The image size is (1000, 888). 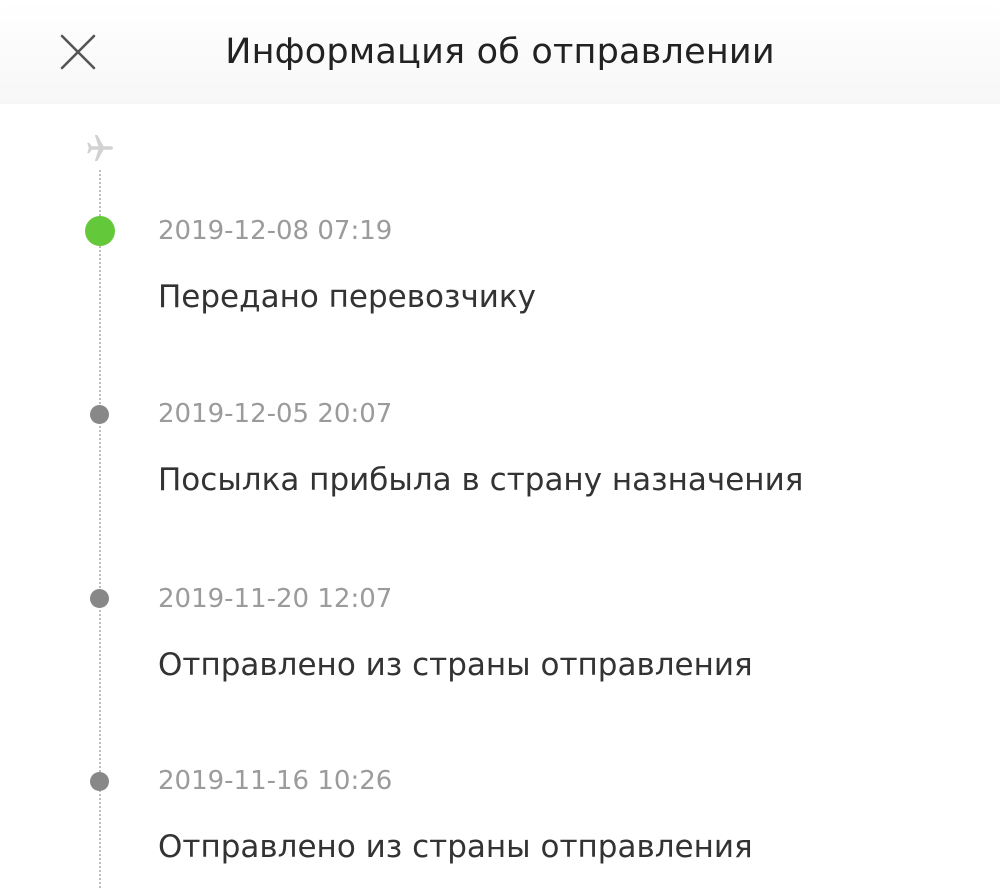 I want to click on page-title: Информация об отправлении, so click(x=500, y=52).